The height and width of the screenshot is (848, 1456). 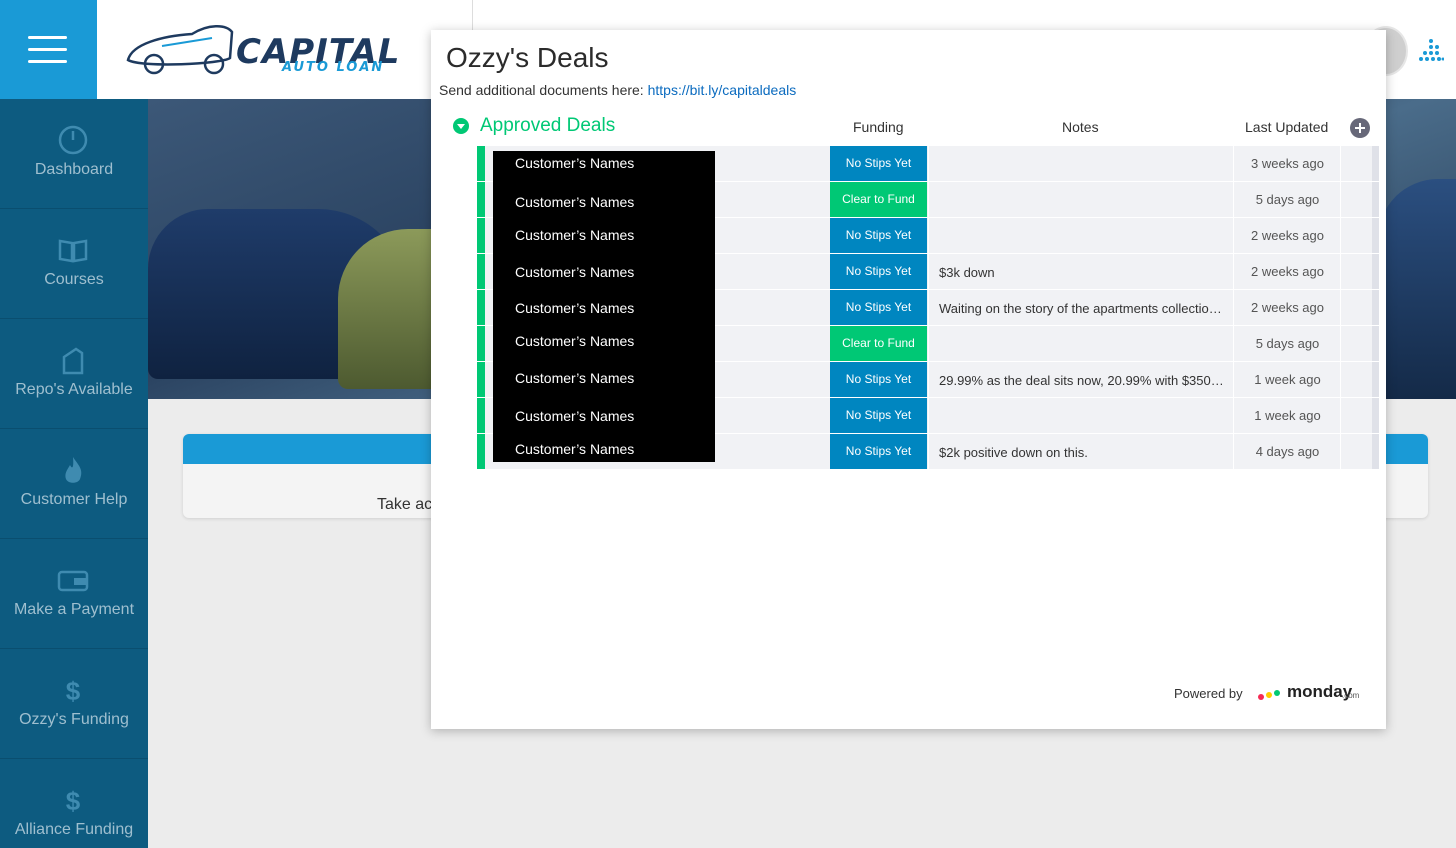 What do you see at coordinates (527, 57) in the screenshot?
I see `board-title: Ozzy's Deals` at bounding box center [527, 57].